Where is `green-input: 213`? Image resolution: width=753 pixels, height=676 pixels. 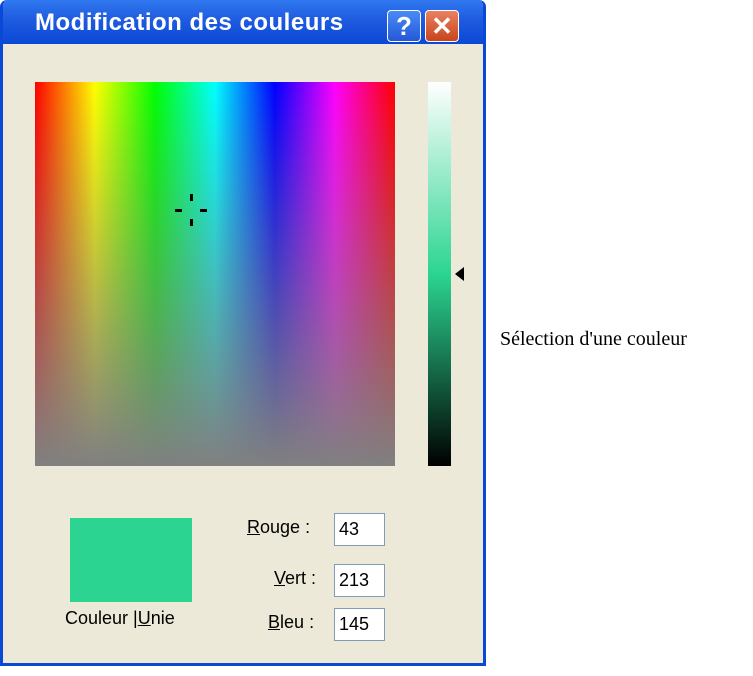 green-input: 213 is located at coordinates (359, 580).